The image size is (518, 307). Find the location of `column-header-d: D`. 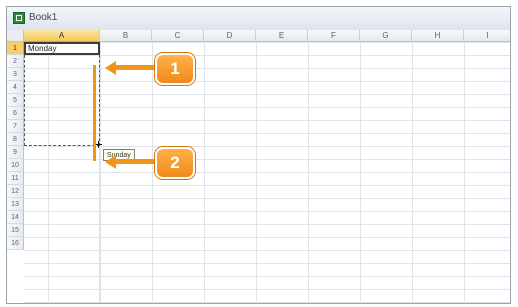

column-header-d: D is located at coordinates (230, 36).